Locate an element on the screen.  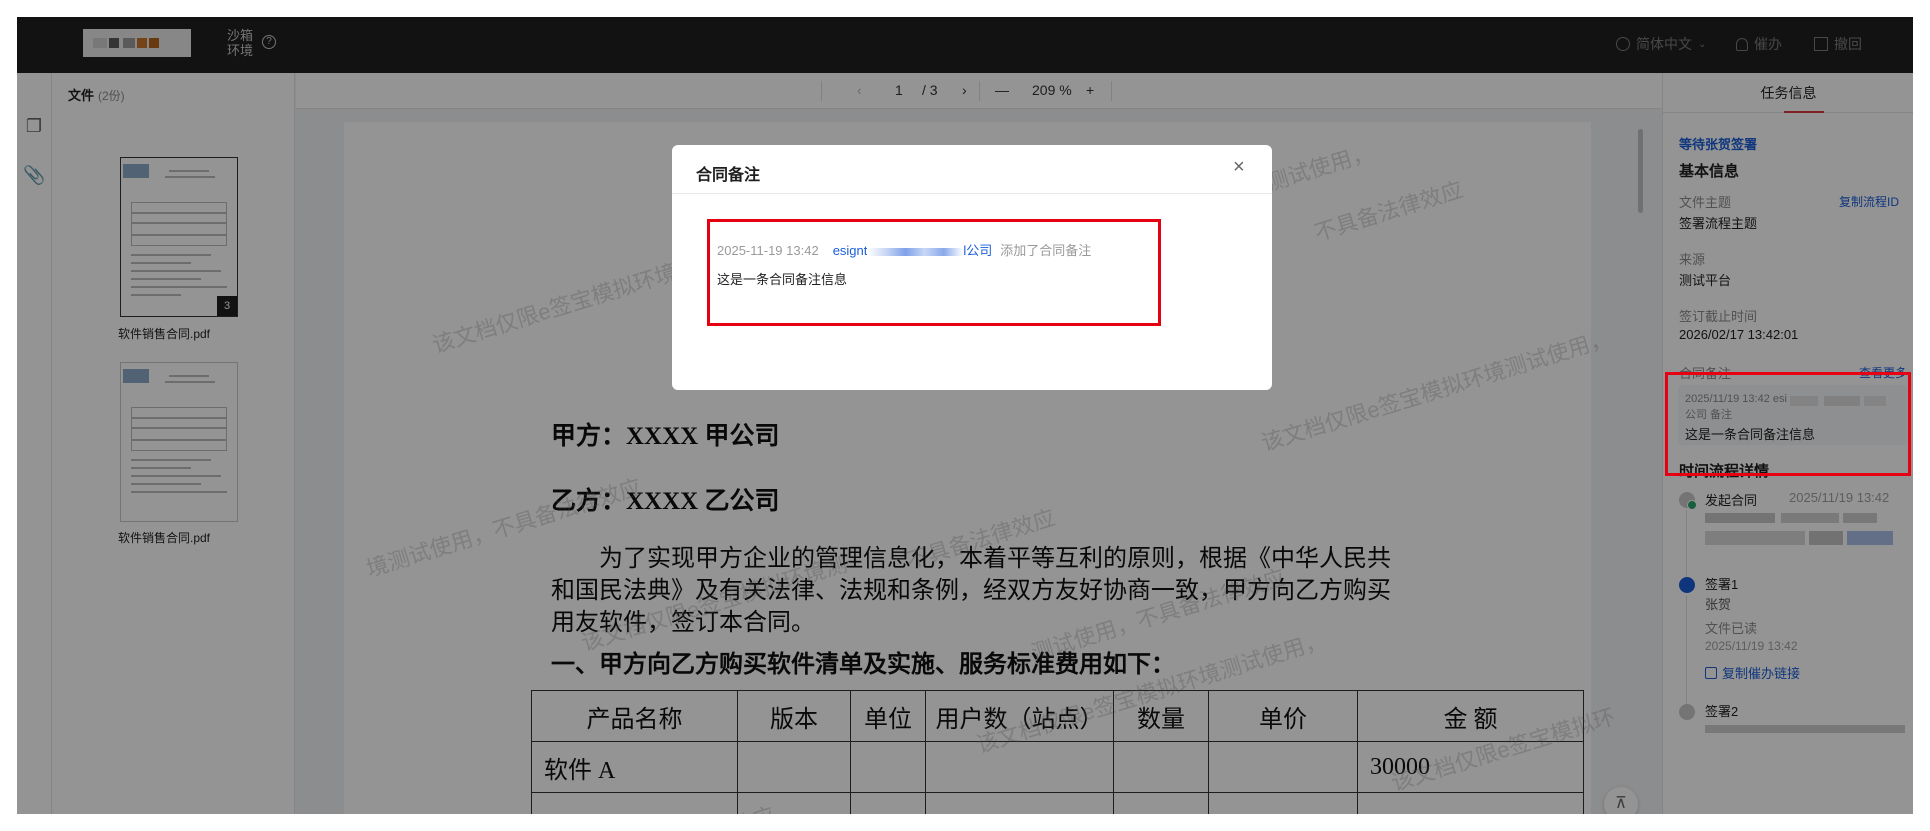
dialog-title: 合同备注 is located at coordinates (728, 175).